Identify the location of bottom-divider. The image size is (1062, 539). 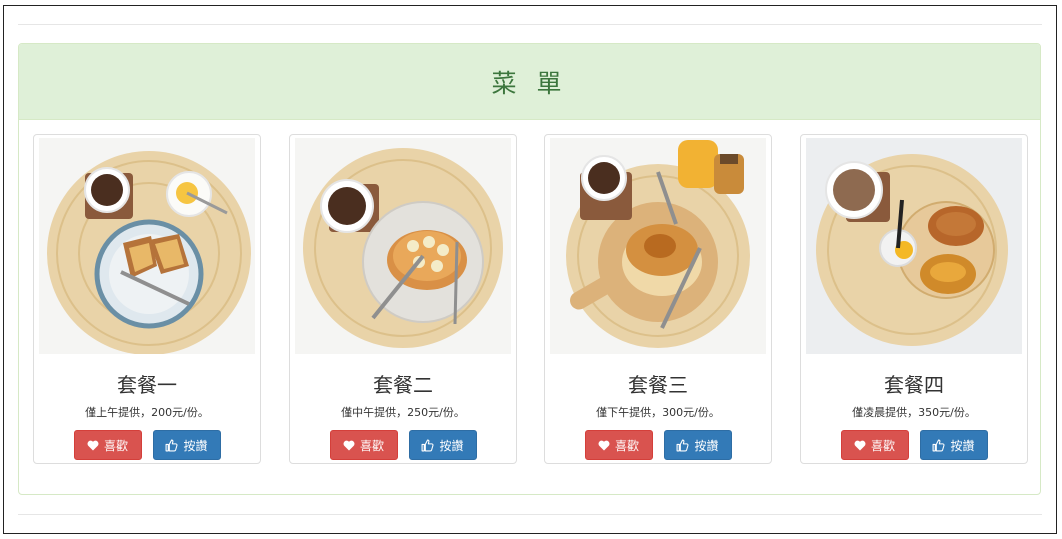
(530, 514).